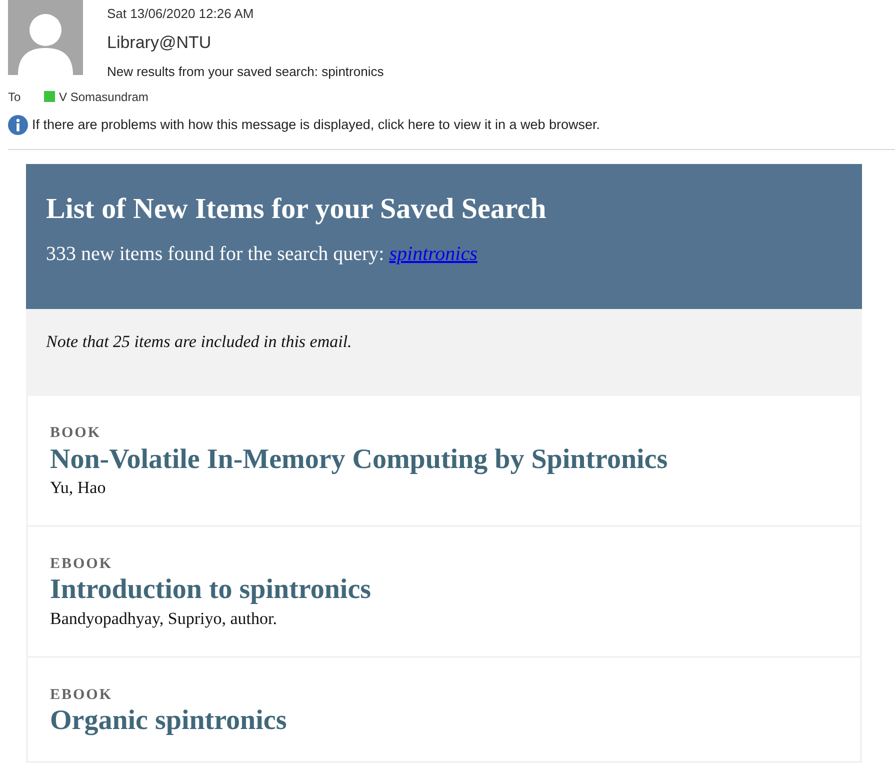 The image size is (895, 781). I want to click on info-icon, so click(18, 124).